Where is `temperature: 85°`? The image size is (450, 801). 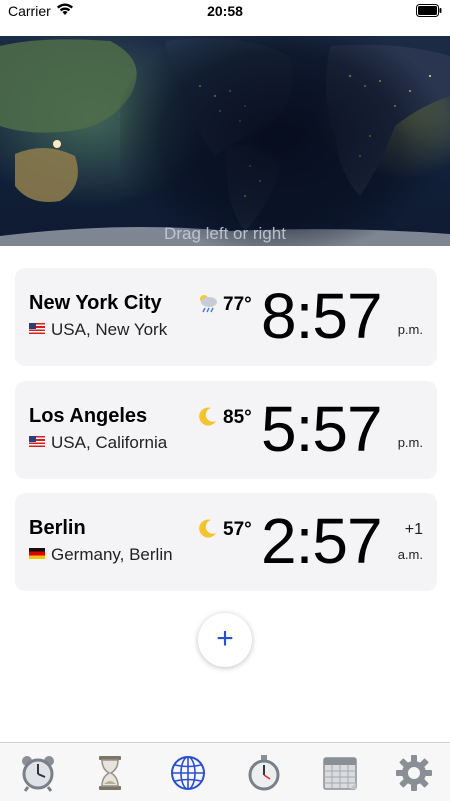 temperature: 85° is located at coordinates (237, 417).